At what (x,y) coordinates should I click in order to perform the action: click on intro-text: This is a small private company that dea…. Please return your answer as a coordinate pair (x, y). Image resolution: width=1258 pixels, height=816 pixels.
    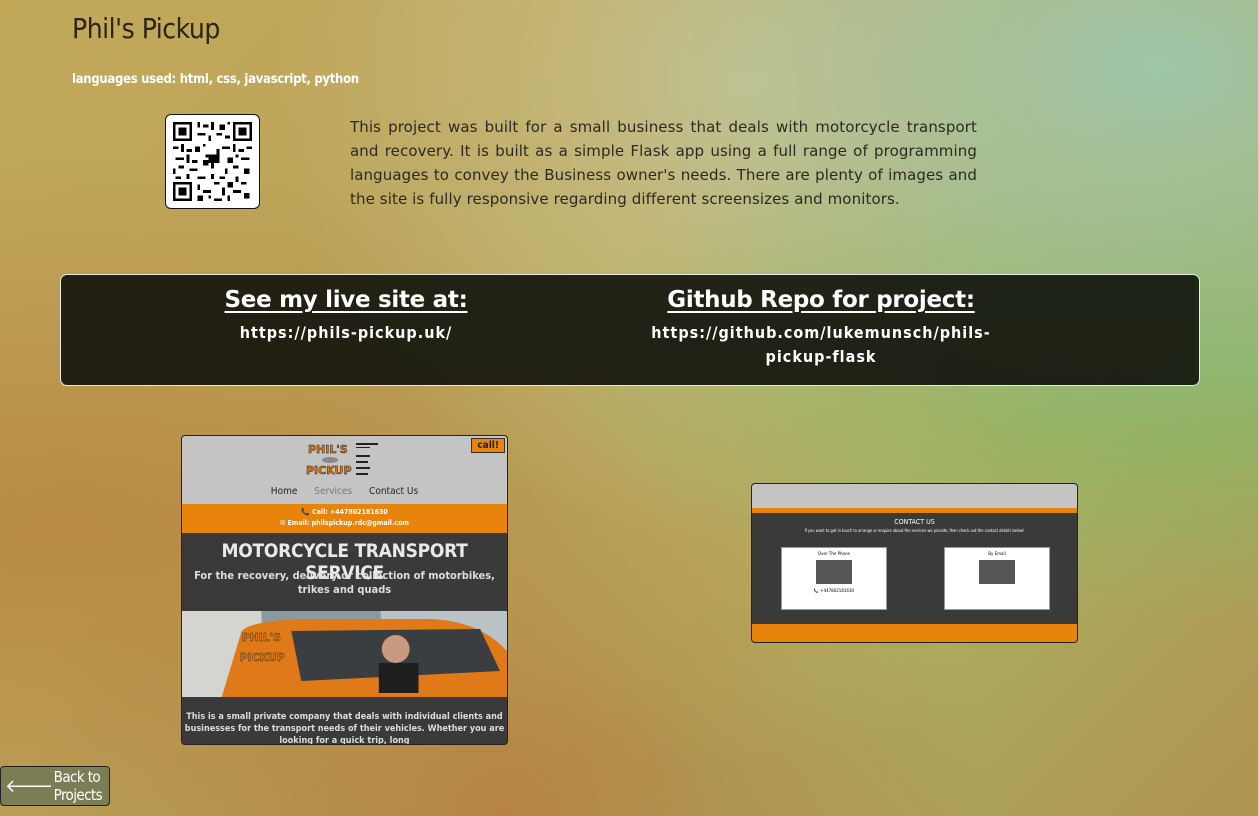
    Looking at the image, I should click on (344, 728).